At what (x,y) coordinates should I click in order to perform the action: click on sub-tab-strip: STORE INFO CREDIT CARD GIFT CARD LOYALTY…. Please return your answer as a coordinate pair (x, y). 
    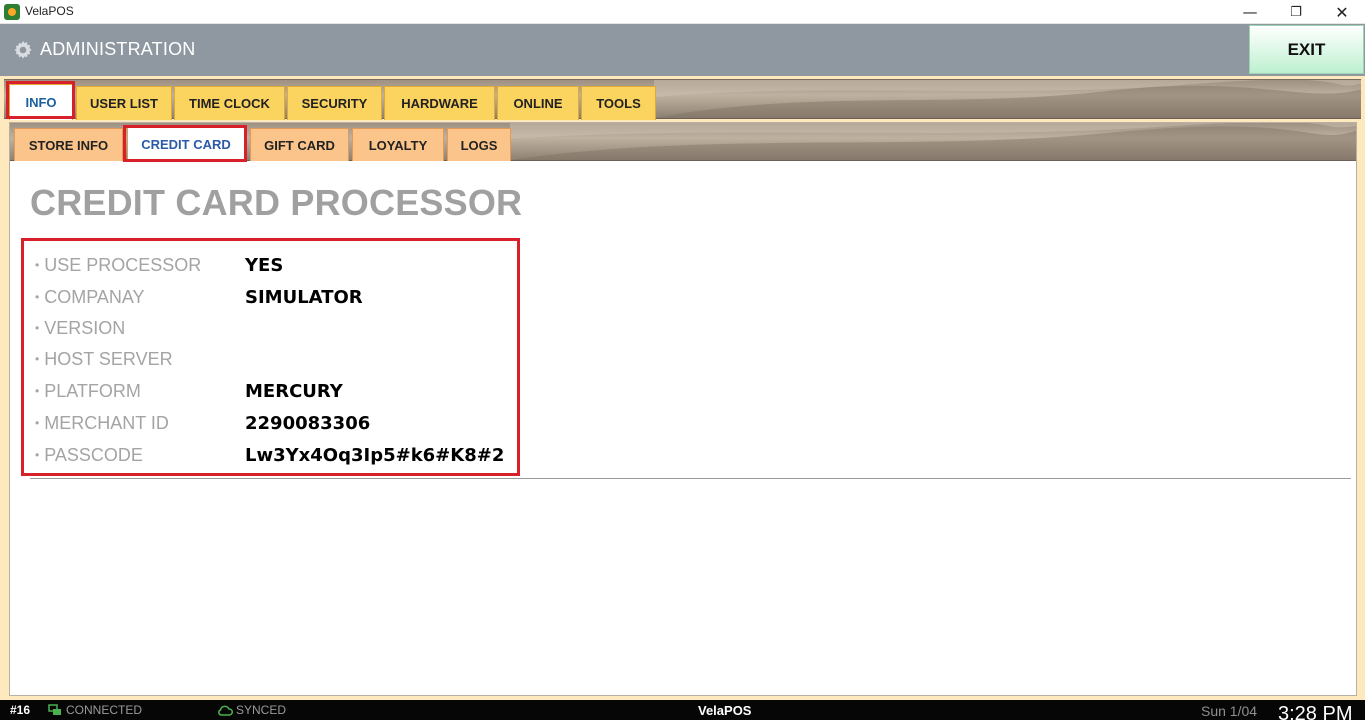
    Looking at the image, I should click on (683, 142).